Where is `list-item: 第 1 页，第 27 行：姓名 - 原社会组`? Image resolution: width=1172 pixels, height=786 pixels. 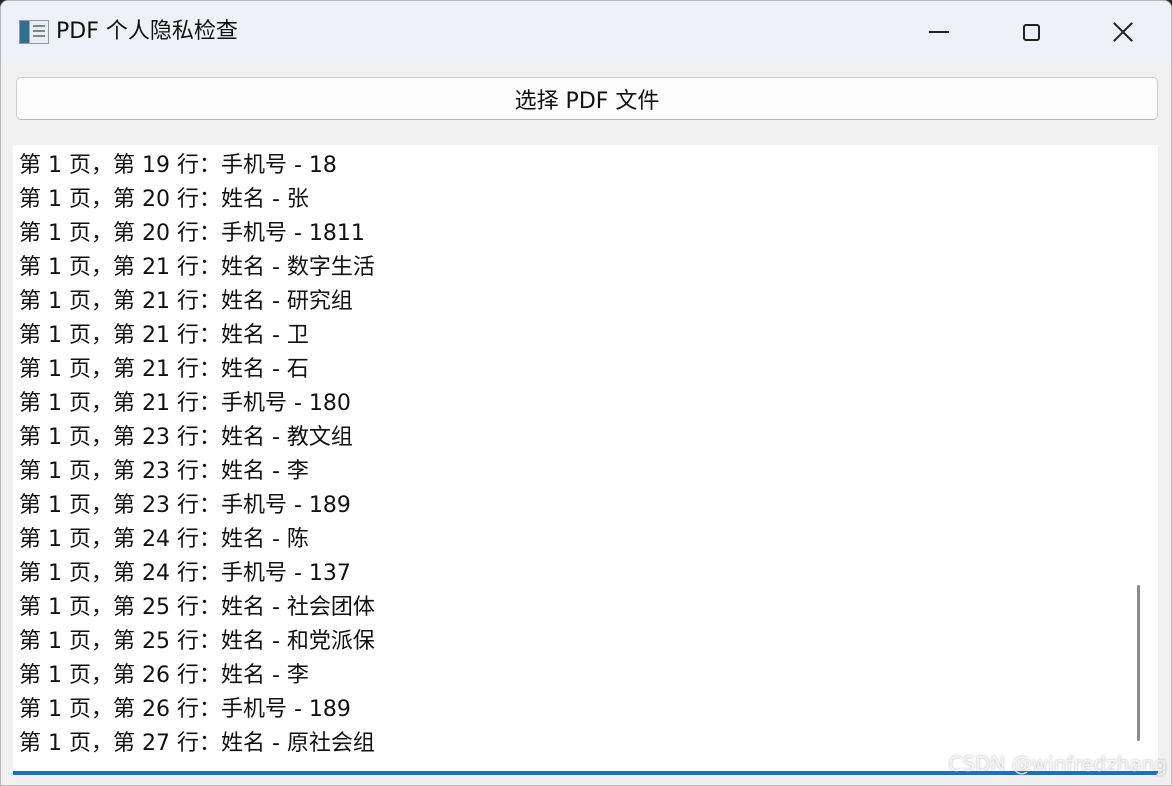 list-item: 第 1 页，第 27 行：姓名 - 原社会组 is located at coordinates (197, 744).